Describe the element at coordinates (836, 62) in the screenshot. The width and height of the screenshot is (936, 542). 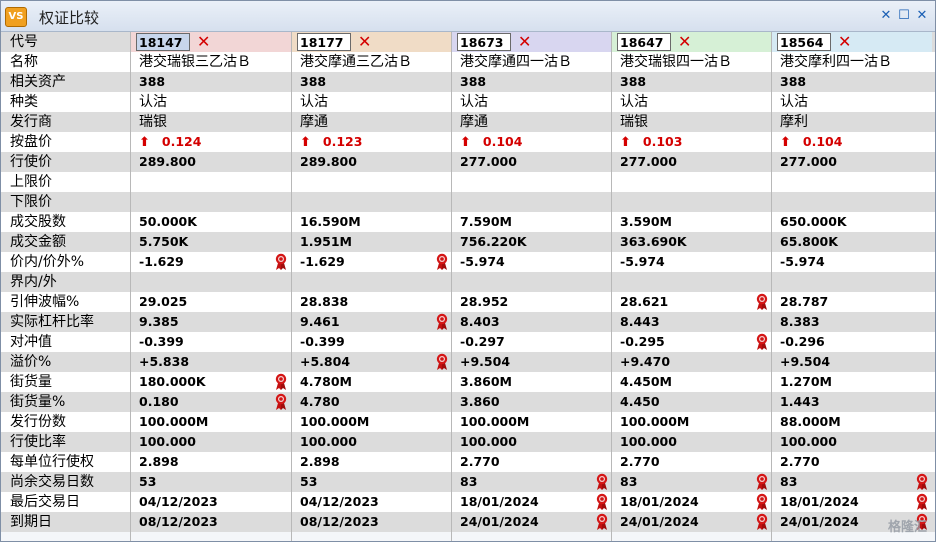
I see `cell-name: 港交摩利四一沽Ｂ` at that location.